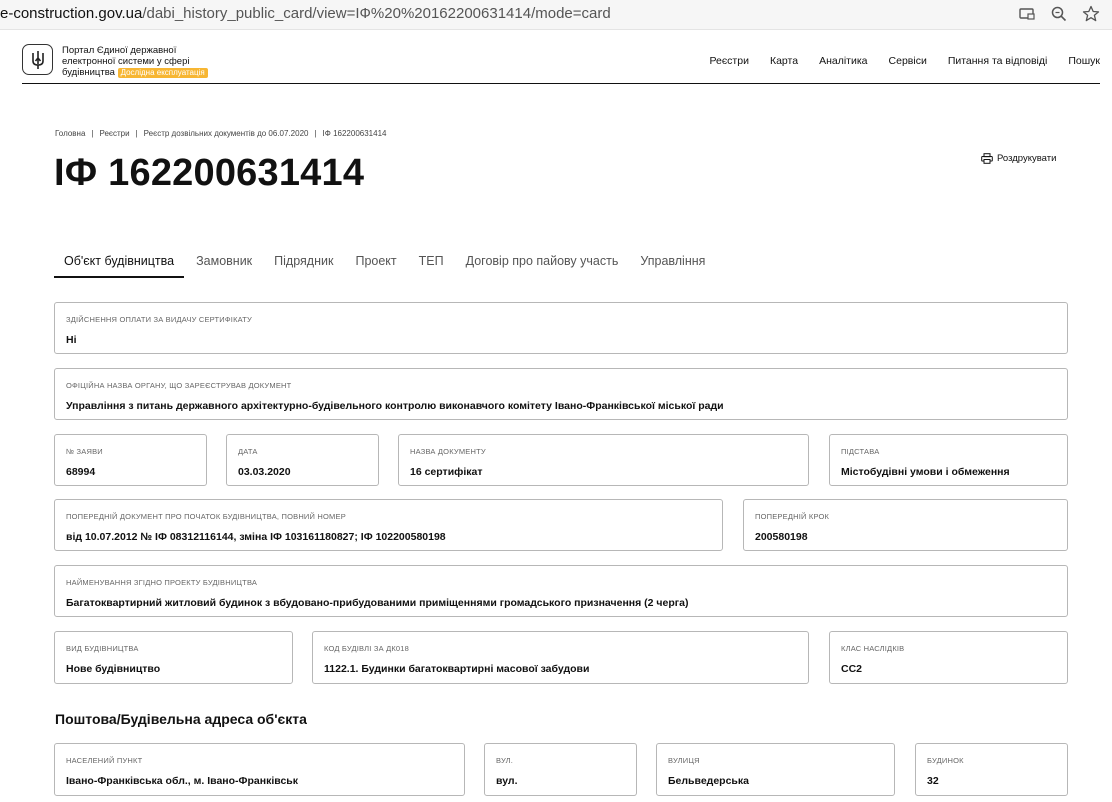 Image resolution: width=1112 pixels, height=802 pixels. What do you see at coordinates (1059, 14) in the screenshot?
I see `zoom-icon` at bounding box center [1059, 14].